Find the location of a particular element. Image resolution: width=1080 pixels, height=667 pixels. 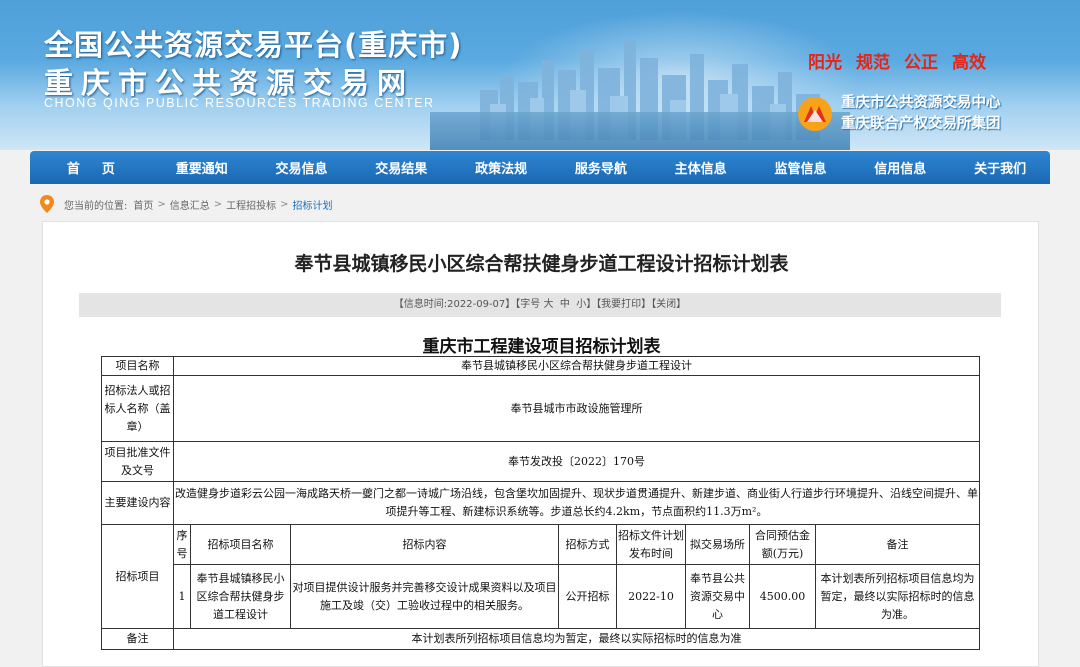

remark-value: 本计划表所列招标项目信息均为暂定，最终以实际招标时的信息为准 is located at coordinates (576, 639).